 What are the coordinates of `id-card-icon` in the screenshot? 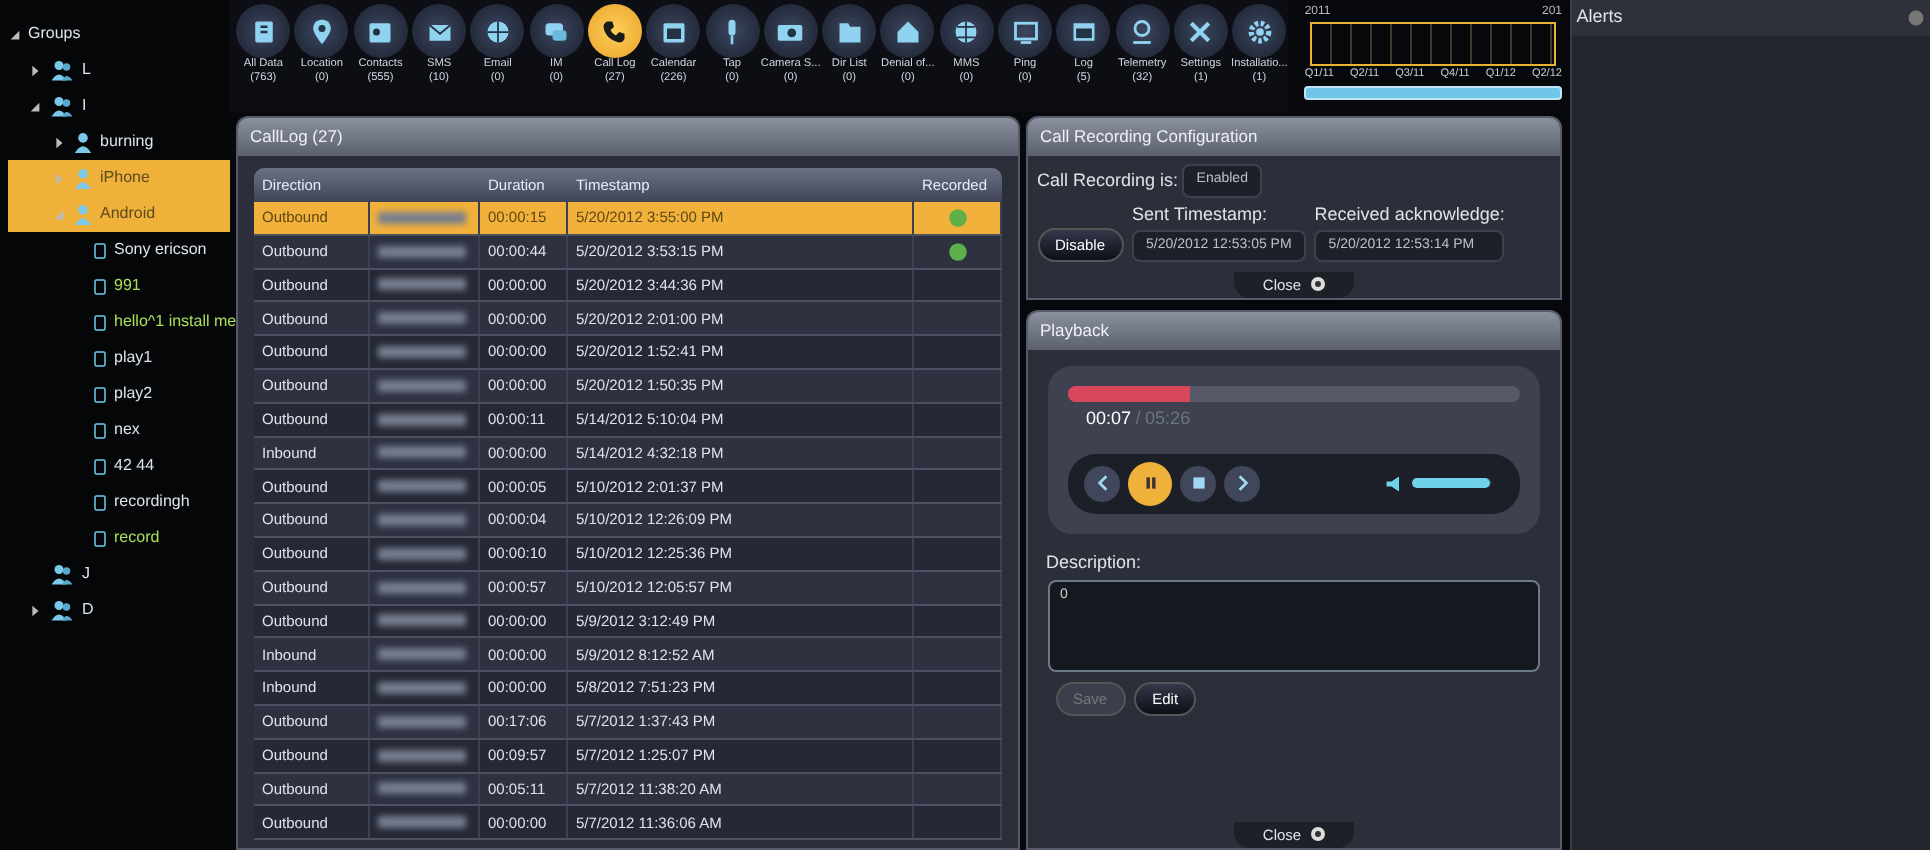 It's located at (380, 31).